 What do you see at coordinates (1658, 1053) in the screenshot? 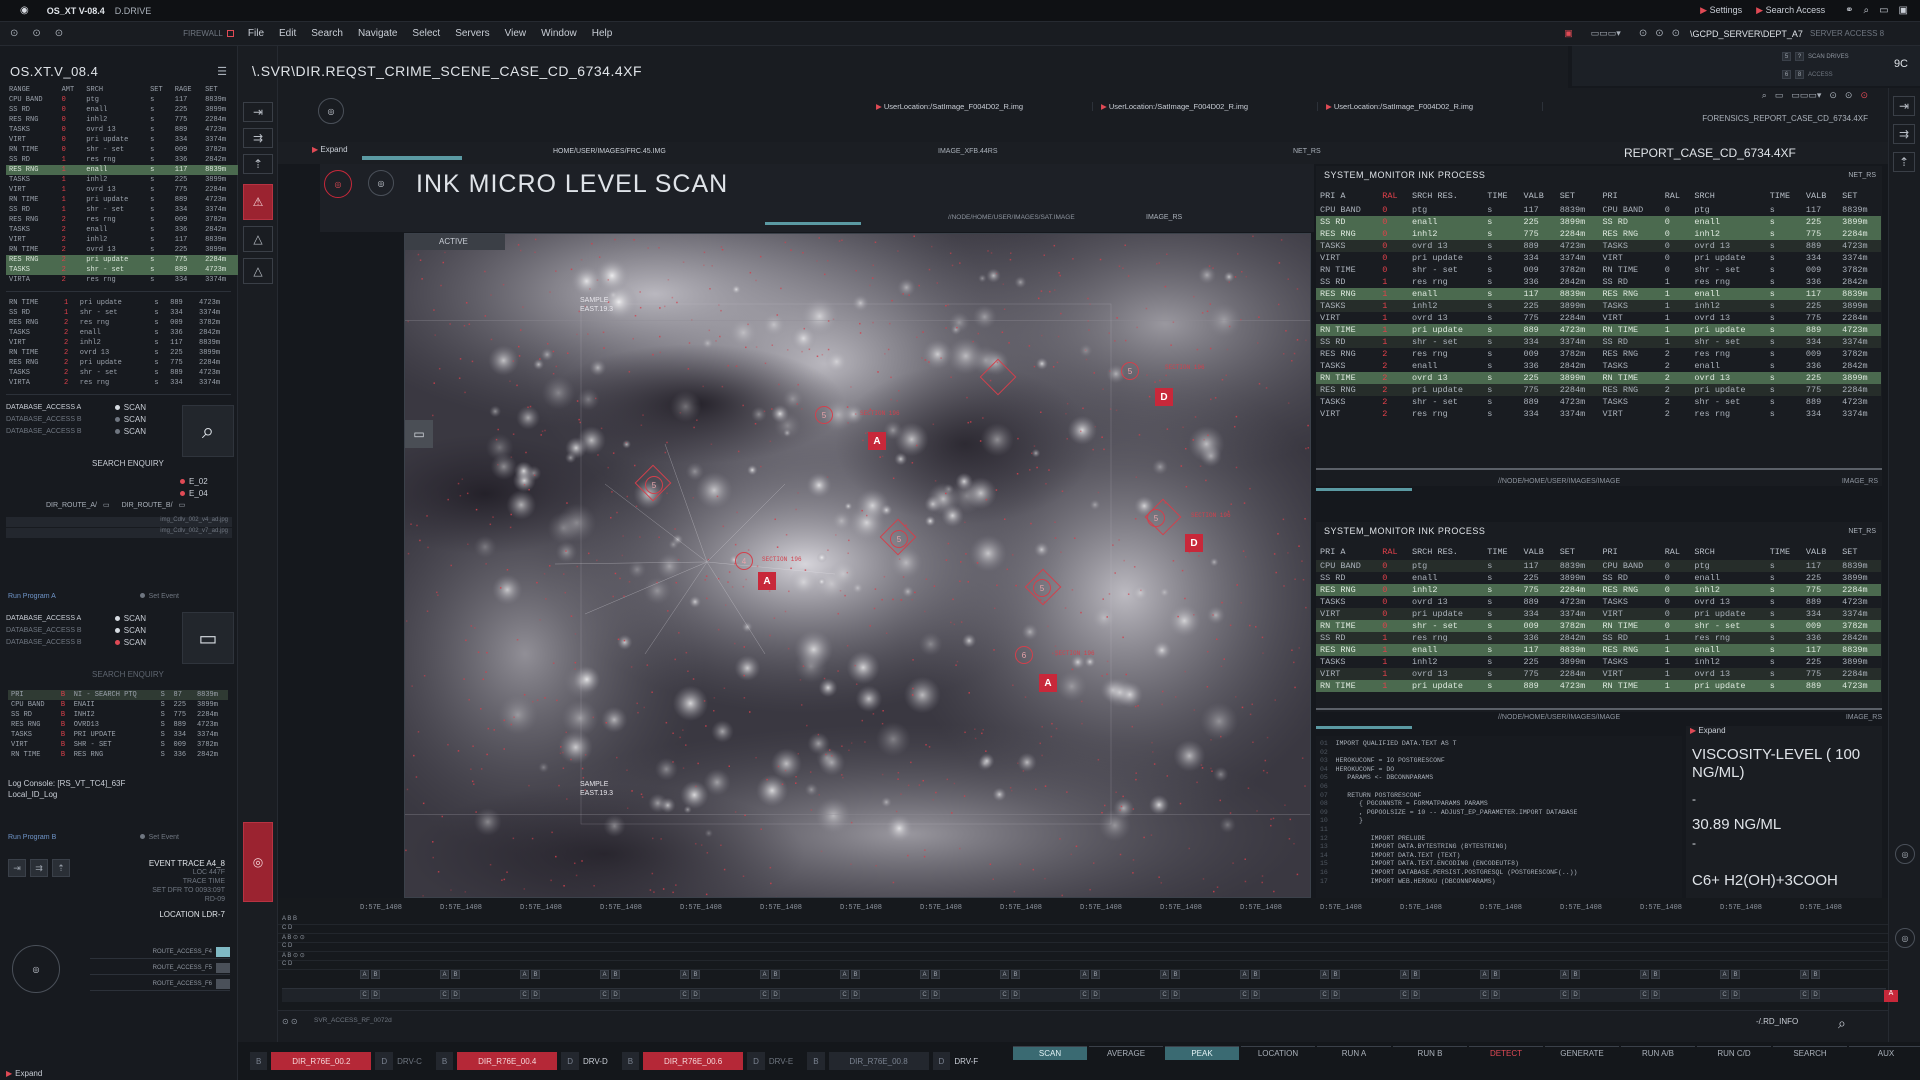
I see `tab-run-a-b: RUN A/B` at bounding box center [1658, 1053].